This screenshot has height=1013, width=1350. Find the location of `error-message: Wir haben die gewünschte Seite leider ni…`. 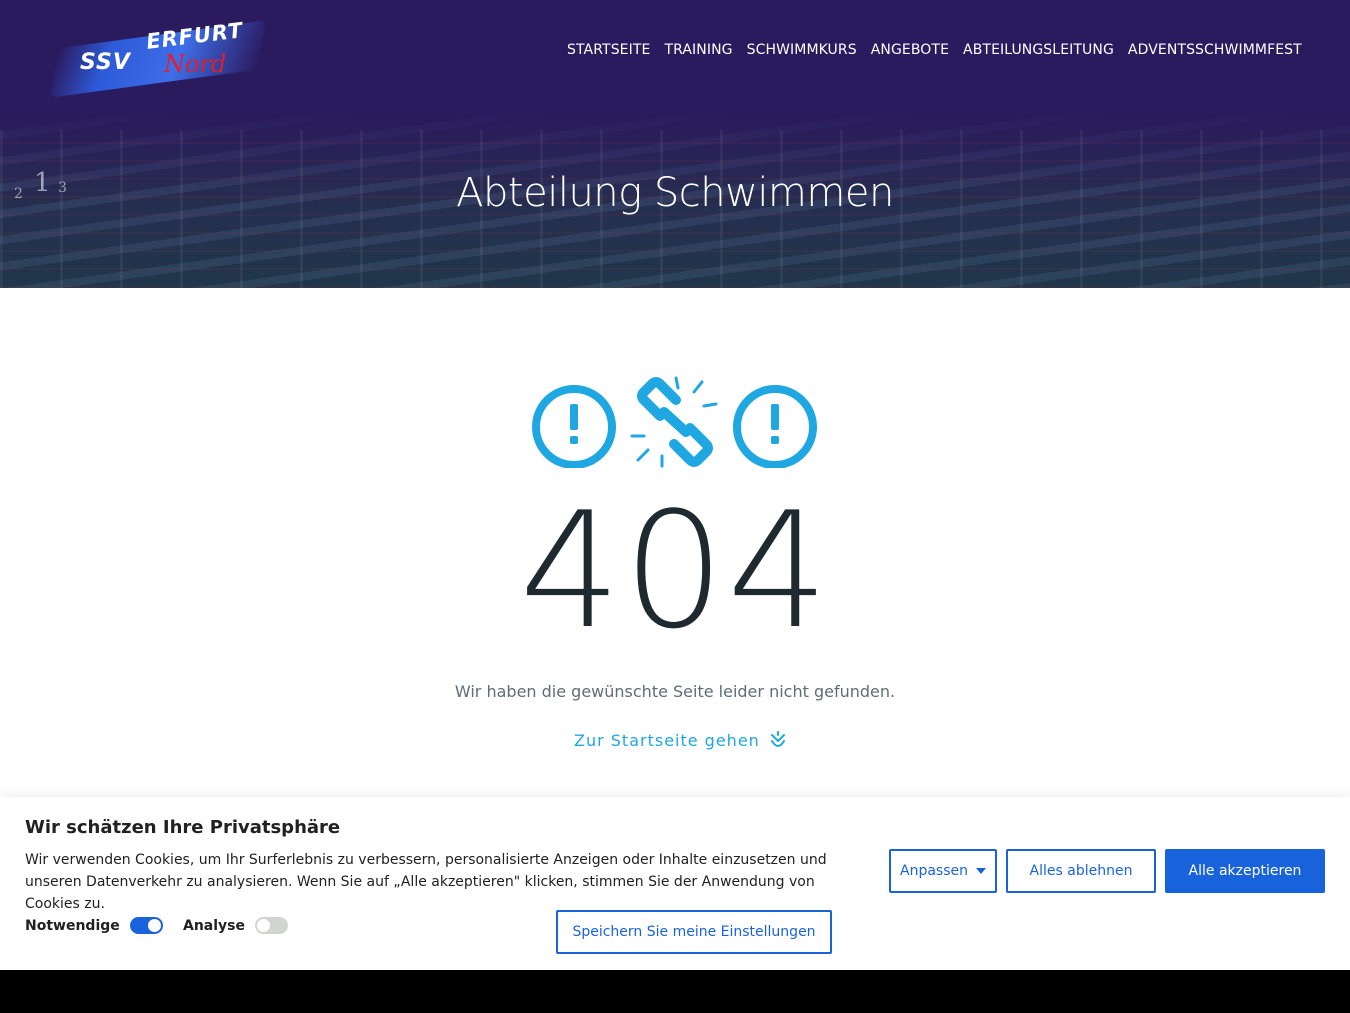

error-message: Wir haben die gewünschte Seite leider ni… is located at coordinates (675, 691).